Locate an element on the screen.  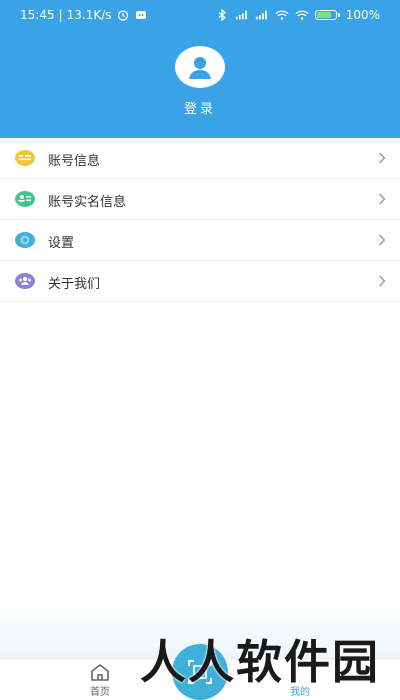
battery-icon is located at coordinates (327, 15).